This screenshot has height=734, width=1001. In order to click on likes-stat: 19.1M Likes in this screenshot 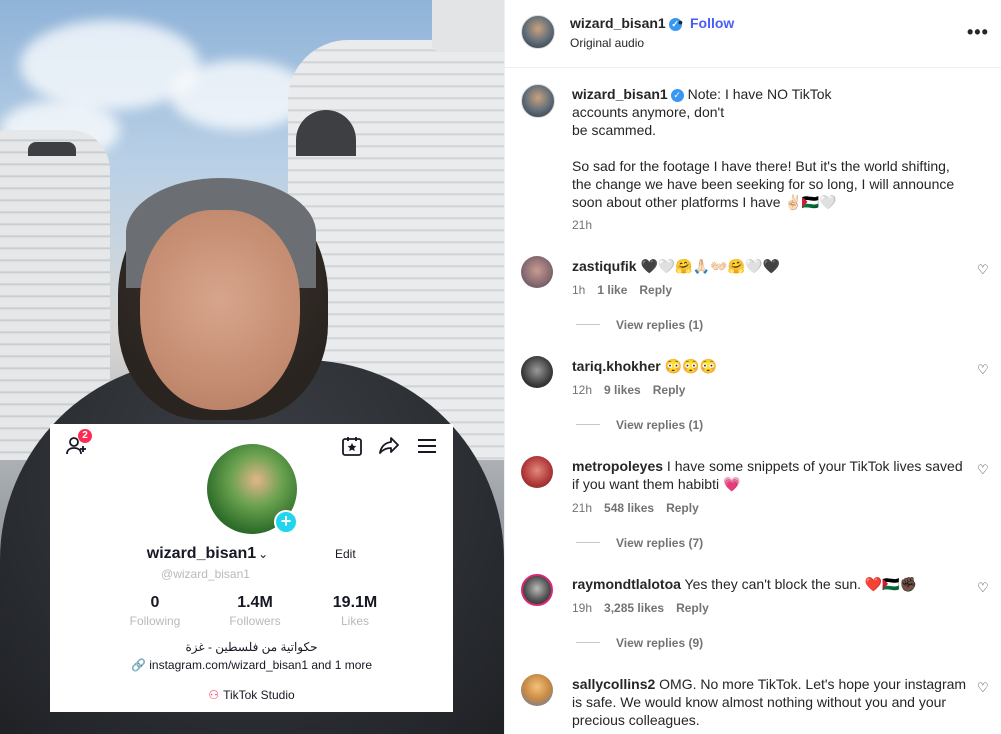, I will do `click(355, 611)`.